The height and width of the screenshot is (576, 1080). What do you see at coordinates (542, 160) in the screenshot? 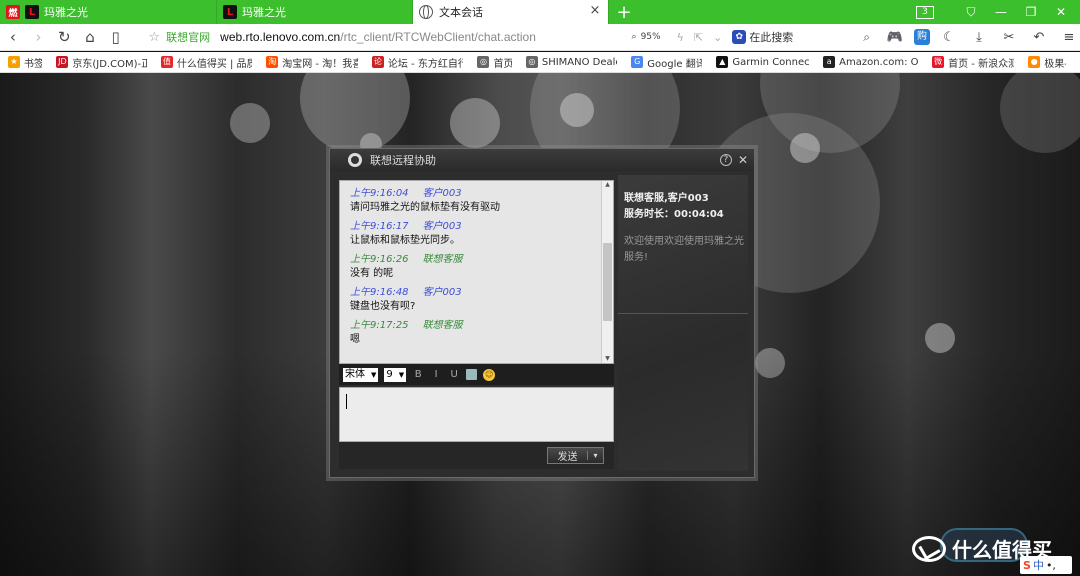
I see `dialog-titlebar: 联想远程协助 ? ✕` at bounding box center [542, 160].